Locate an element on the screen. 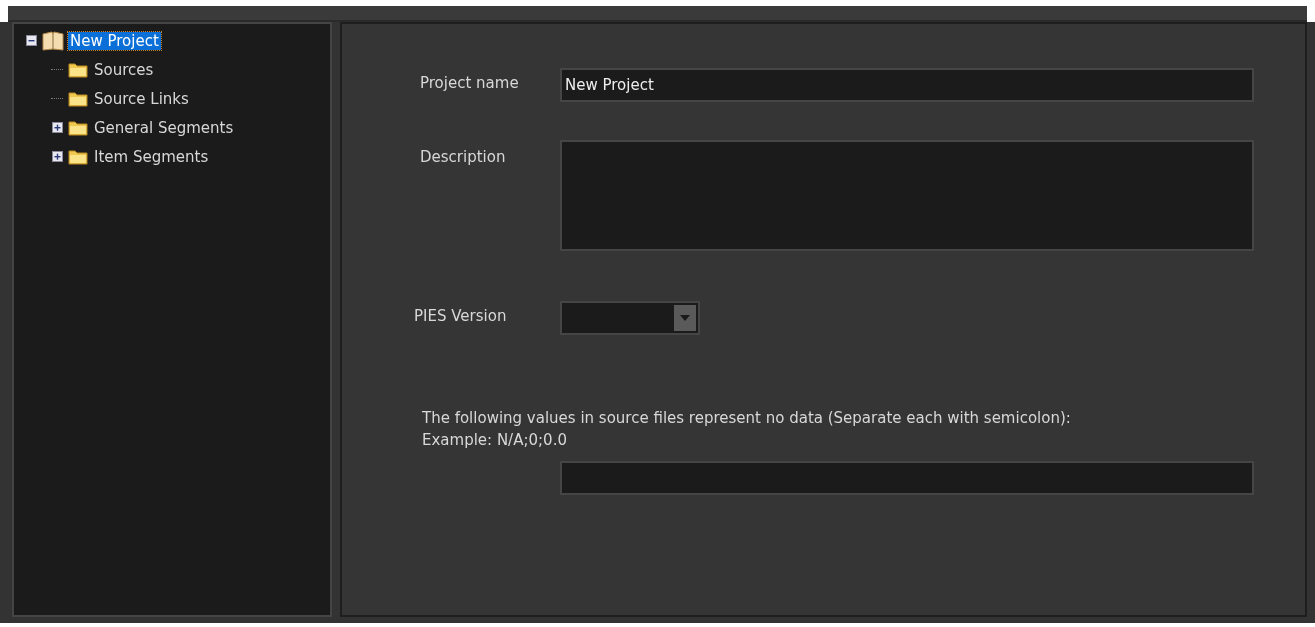  collapse-icon is located at coordinates (31, 40).